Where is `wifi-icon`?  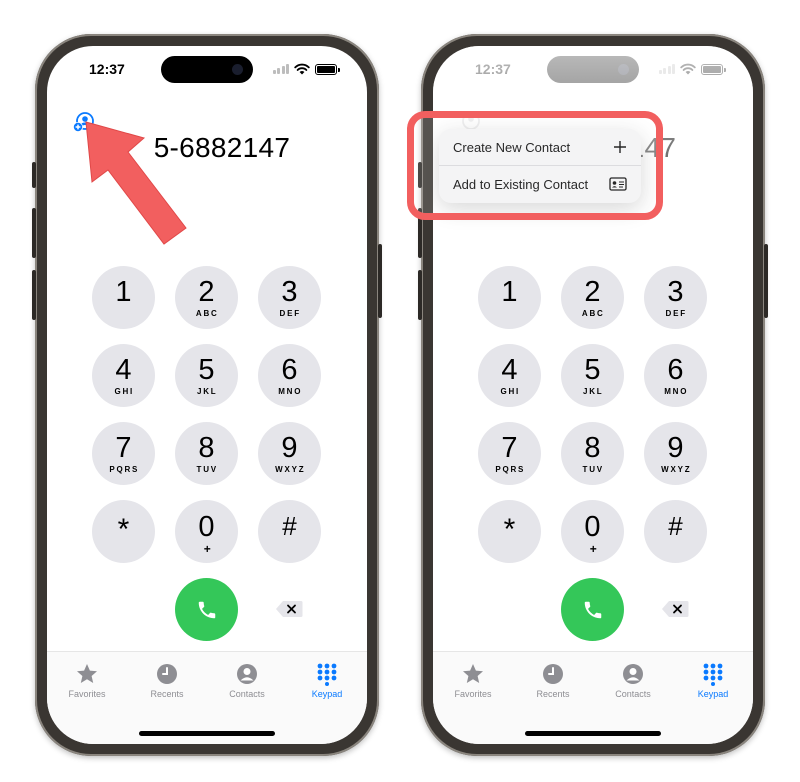
wifi-icon is located at coordinates (302, 69).